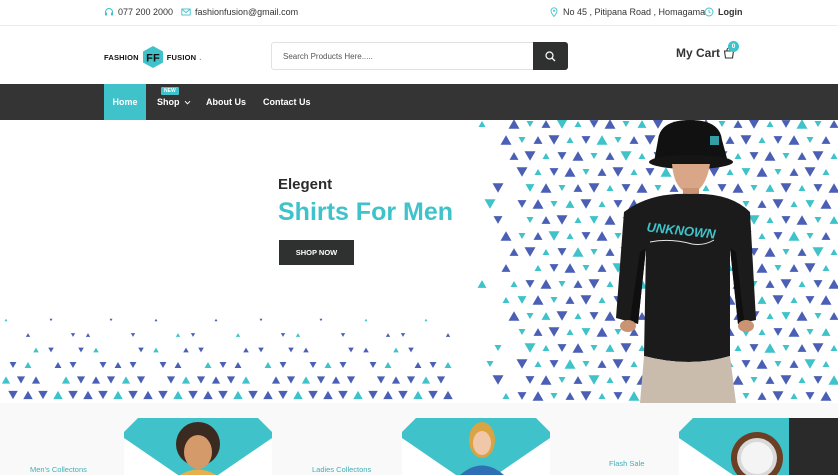 The height and width of the screenshot is (475, 838). I want to click on address-text: No 45 , Pitipana Road , Homagama, so click(634, 12).